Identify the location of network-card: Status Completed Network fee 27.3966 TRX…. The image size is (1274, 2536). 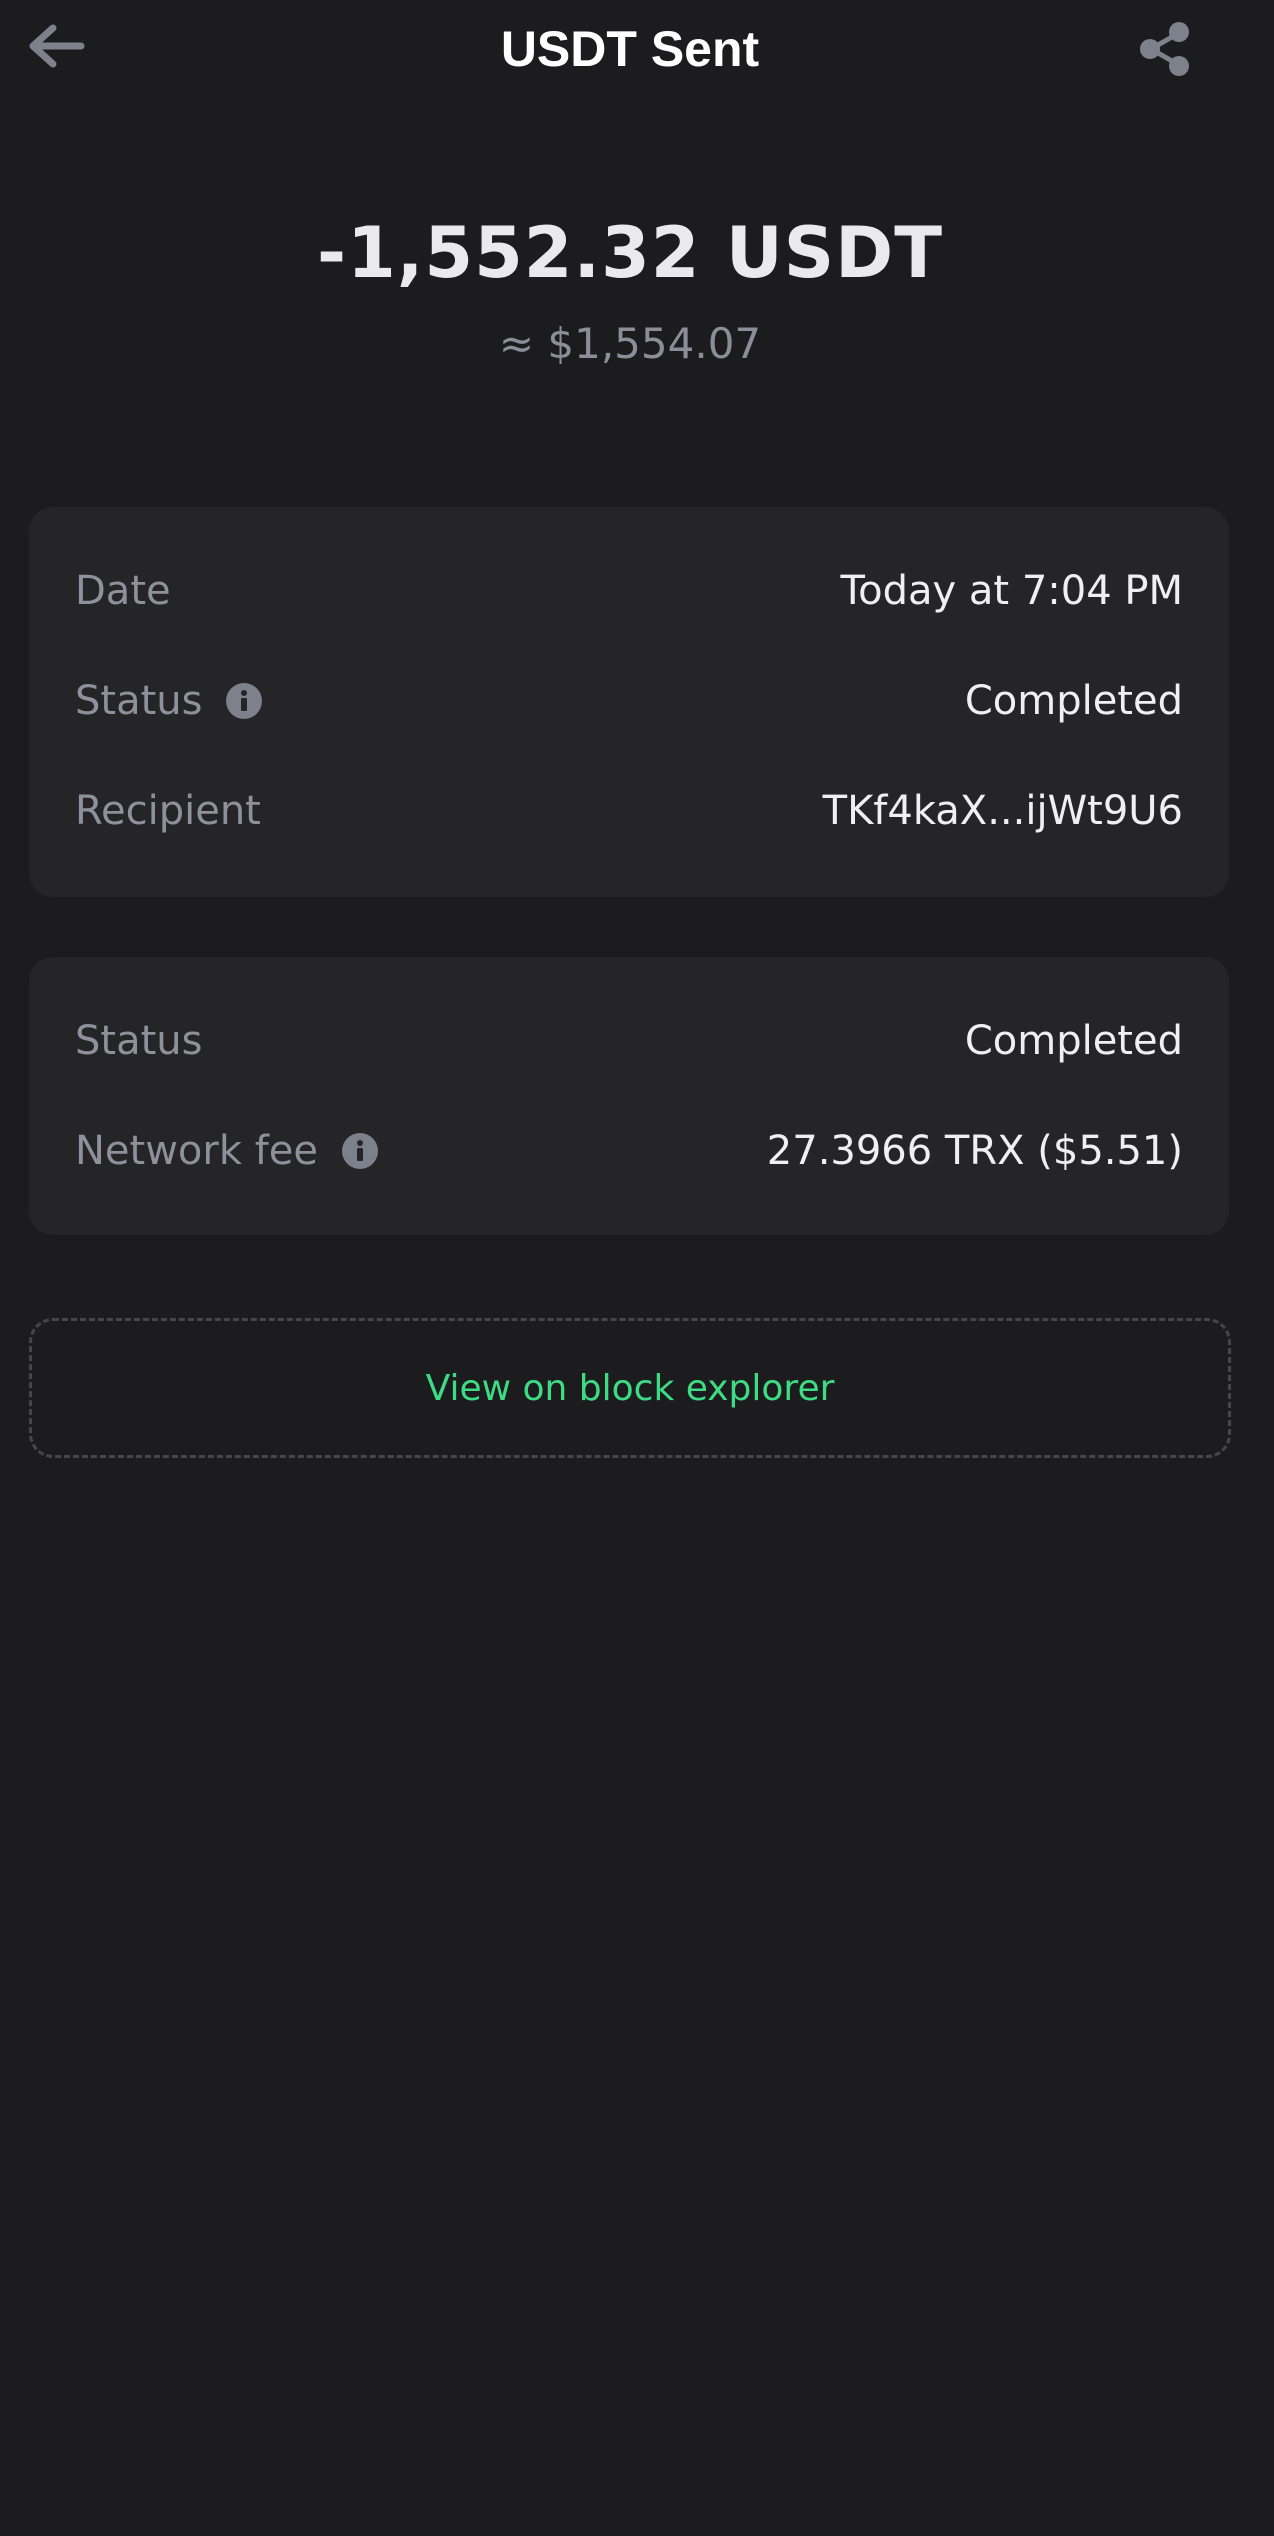
(629, 1096).